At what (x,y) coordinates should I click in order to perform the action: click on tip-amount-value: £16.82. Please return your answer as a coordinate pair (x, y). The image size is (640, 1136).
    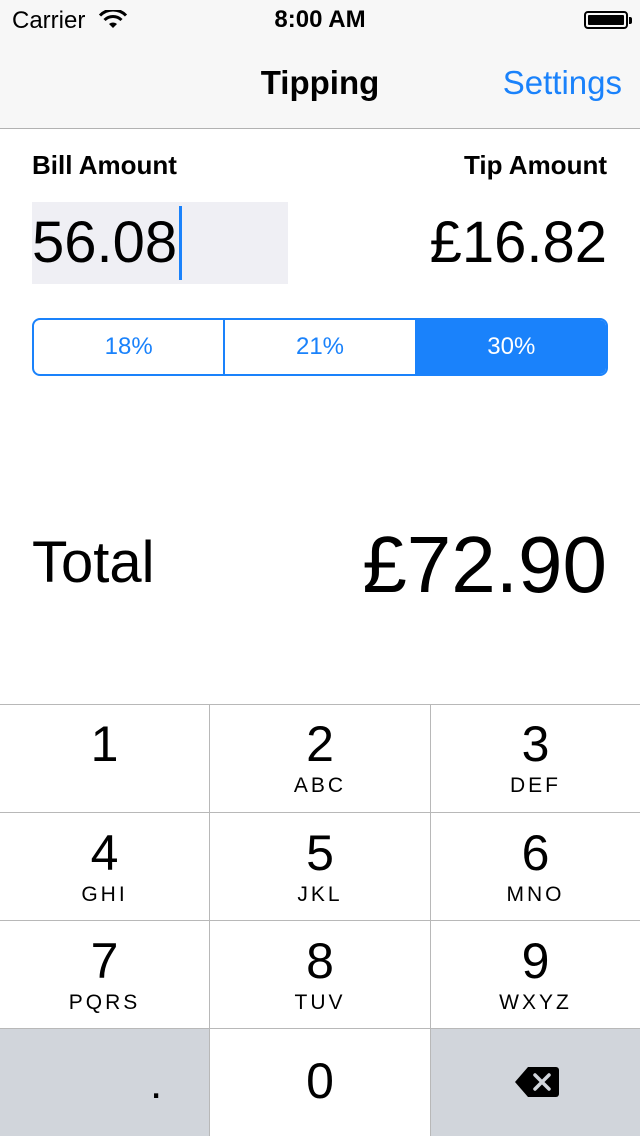
    Looking at the image, I should click on (518, 242).